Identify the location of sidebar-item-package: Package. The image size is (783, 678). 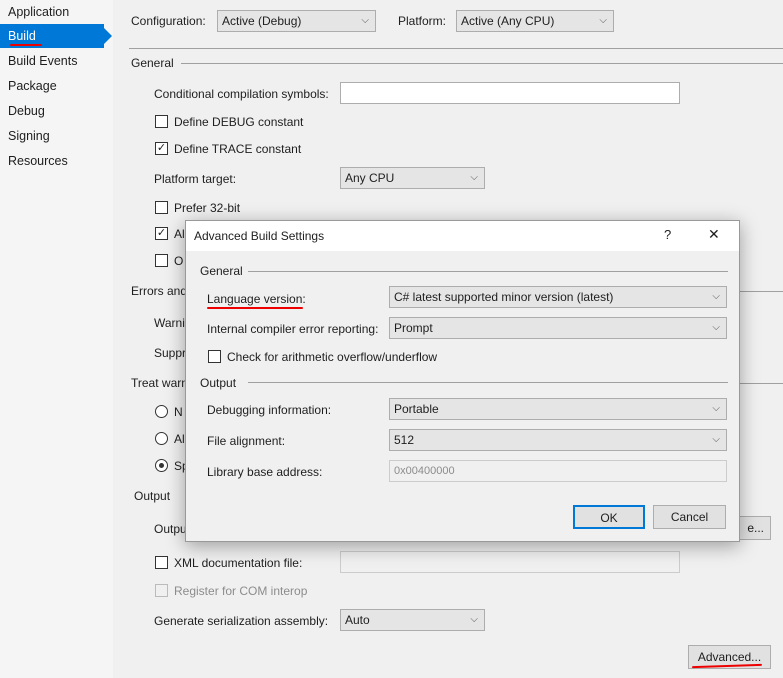
(52, 86).